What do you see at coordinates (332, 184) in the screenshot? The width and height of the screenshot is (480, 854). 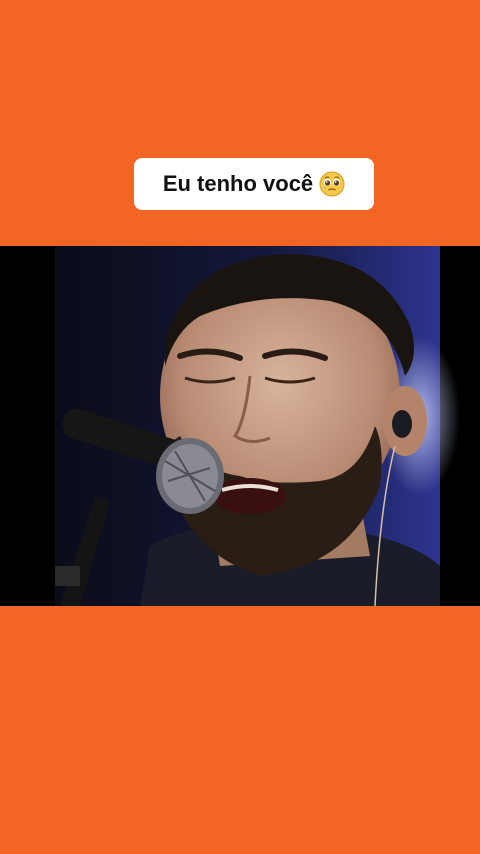 I see `pleading-face-emoji-icon` at bounding box center [332, 184].